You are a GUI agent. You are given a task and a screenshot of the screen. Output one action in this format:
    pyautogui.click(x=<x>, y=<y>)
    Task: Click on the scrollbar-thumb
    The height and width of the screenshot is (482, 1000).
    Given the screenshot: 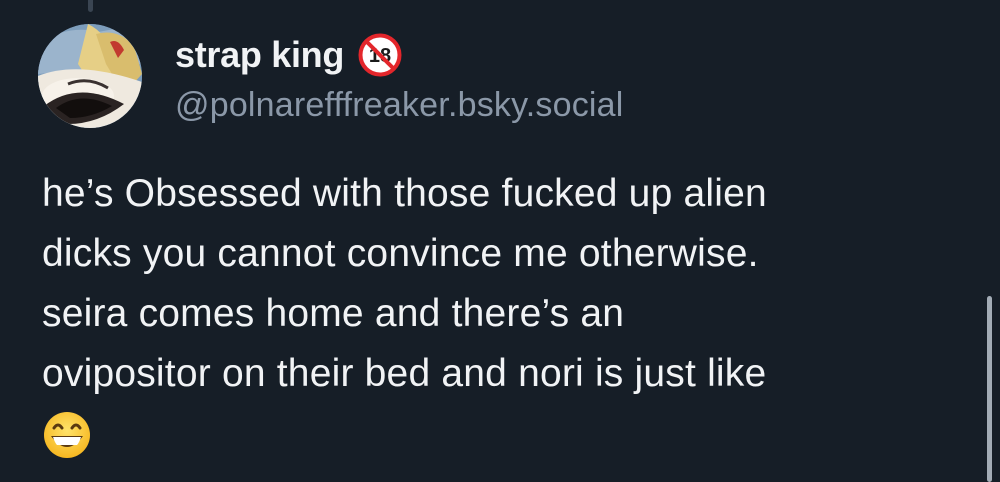 What is the action you would take?
    pyautogui.click(x=989, y=389)
    